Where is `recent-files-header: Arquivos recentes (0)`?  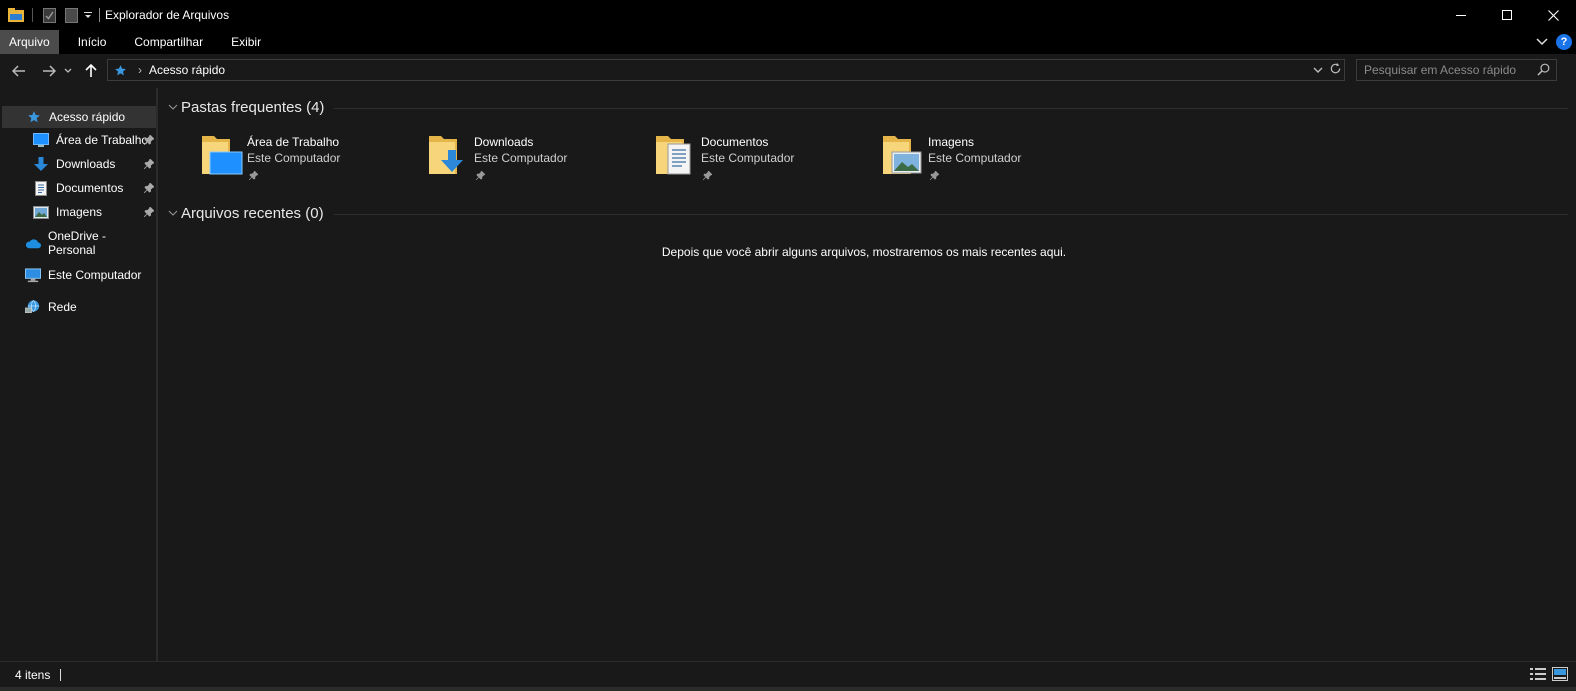 recent-files-header: Arquivos recentes (0) is located at coordinates (868, 213).